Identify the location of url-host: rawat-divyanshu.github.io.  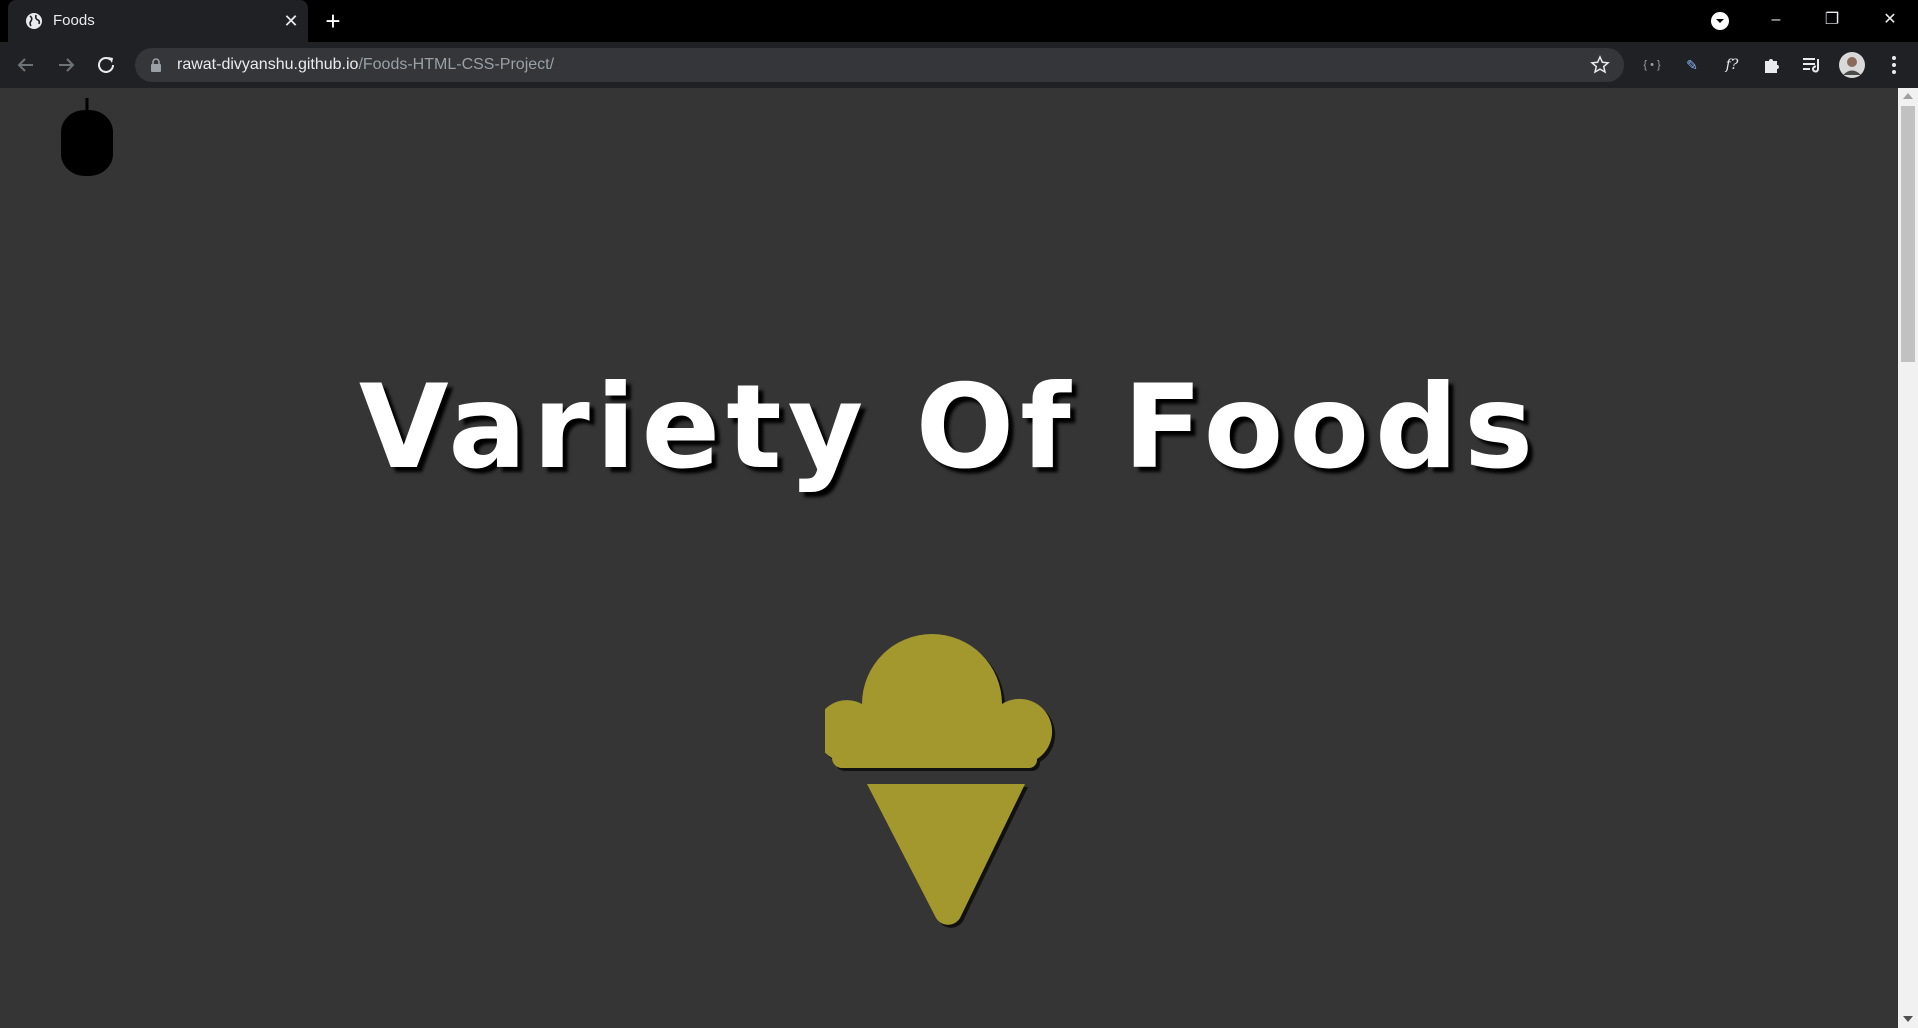
(268, 64).